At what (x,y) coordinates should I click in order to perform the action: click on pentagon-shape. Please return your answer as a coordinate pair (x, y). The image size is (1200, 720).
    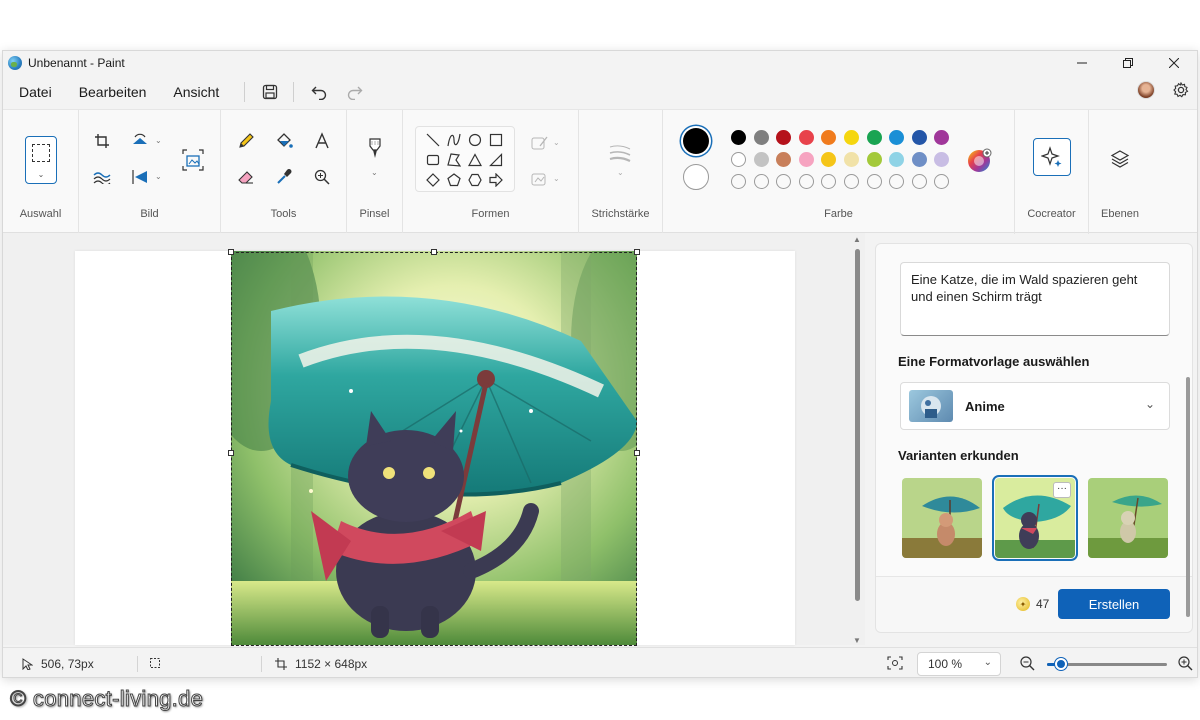
    Looking at the image, I should click on (454, 180).